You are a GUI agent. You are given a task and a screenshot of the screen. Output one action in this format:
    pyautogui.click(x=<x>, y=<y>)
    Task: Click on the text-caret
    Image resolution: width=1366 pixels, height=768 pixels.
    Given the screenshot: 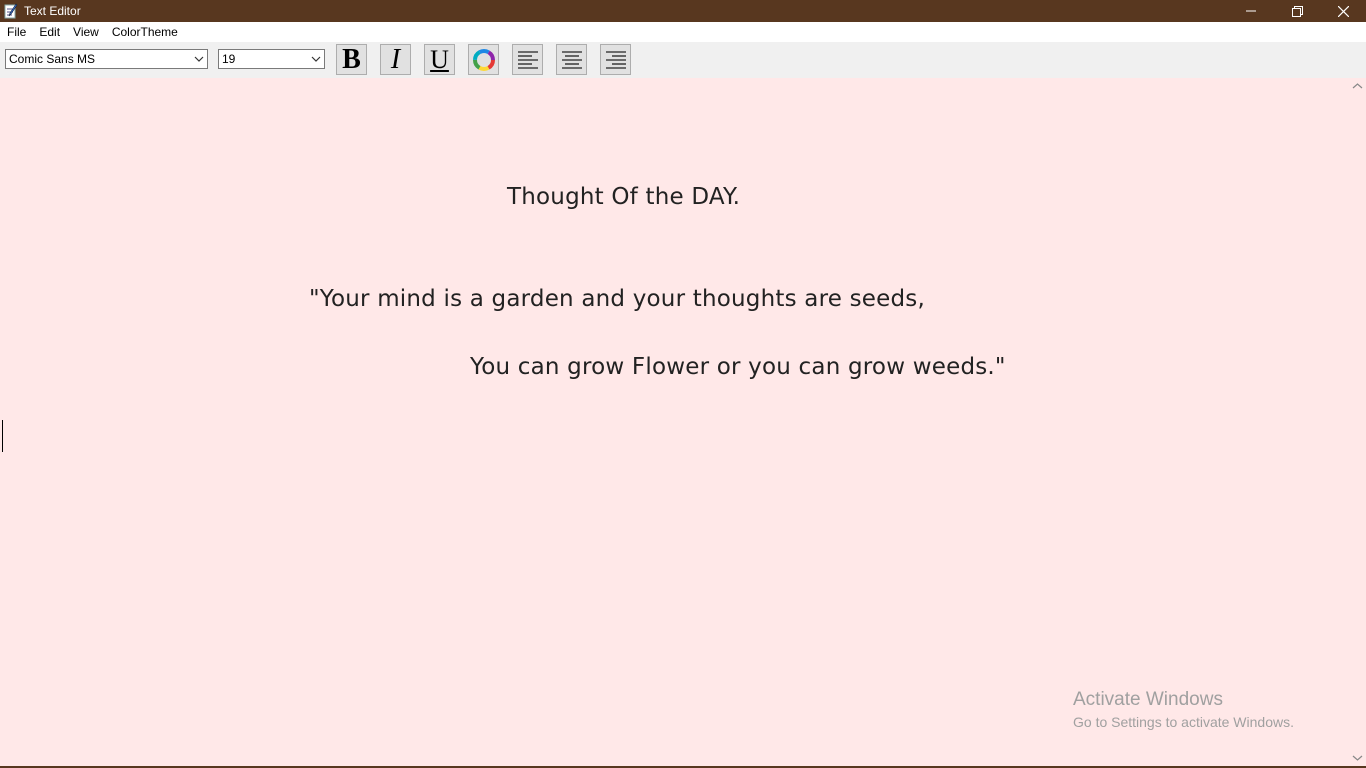 What is the action you would take?
    pyautogui.click(x=2, y=436)
    